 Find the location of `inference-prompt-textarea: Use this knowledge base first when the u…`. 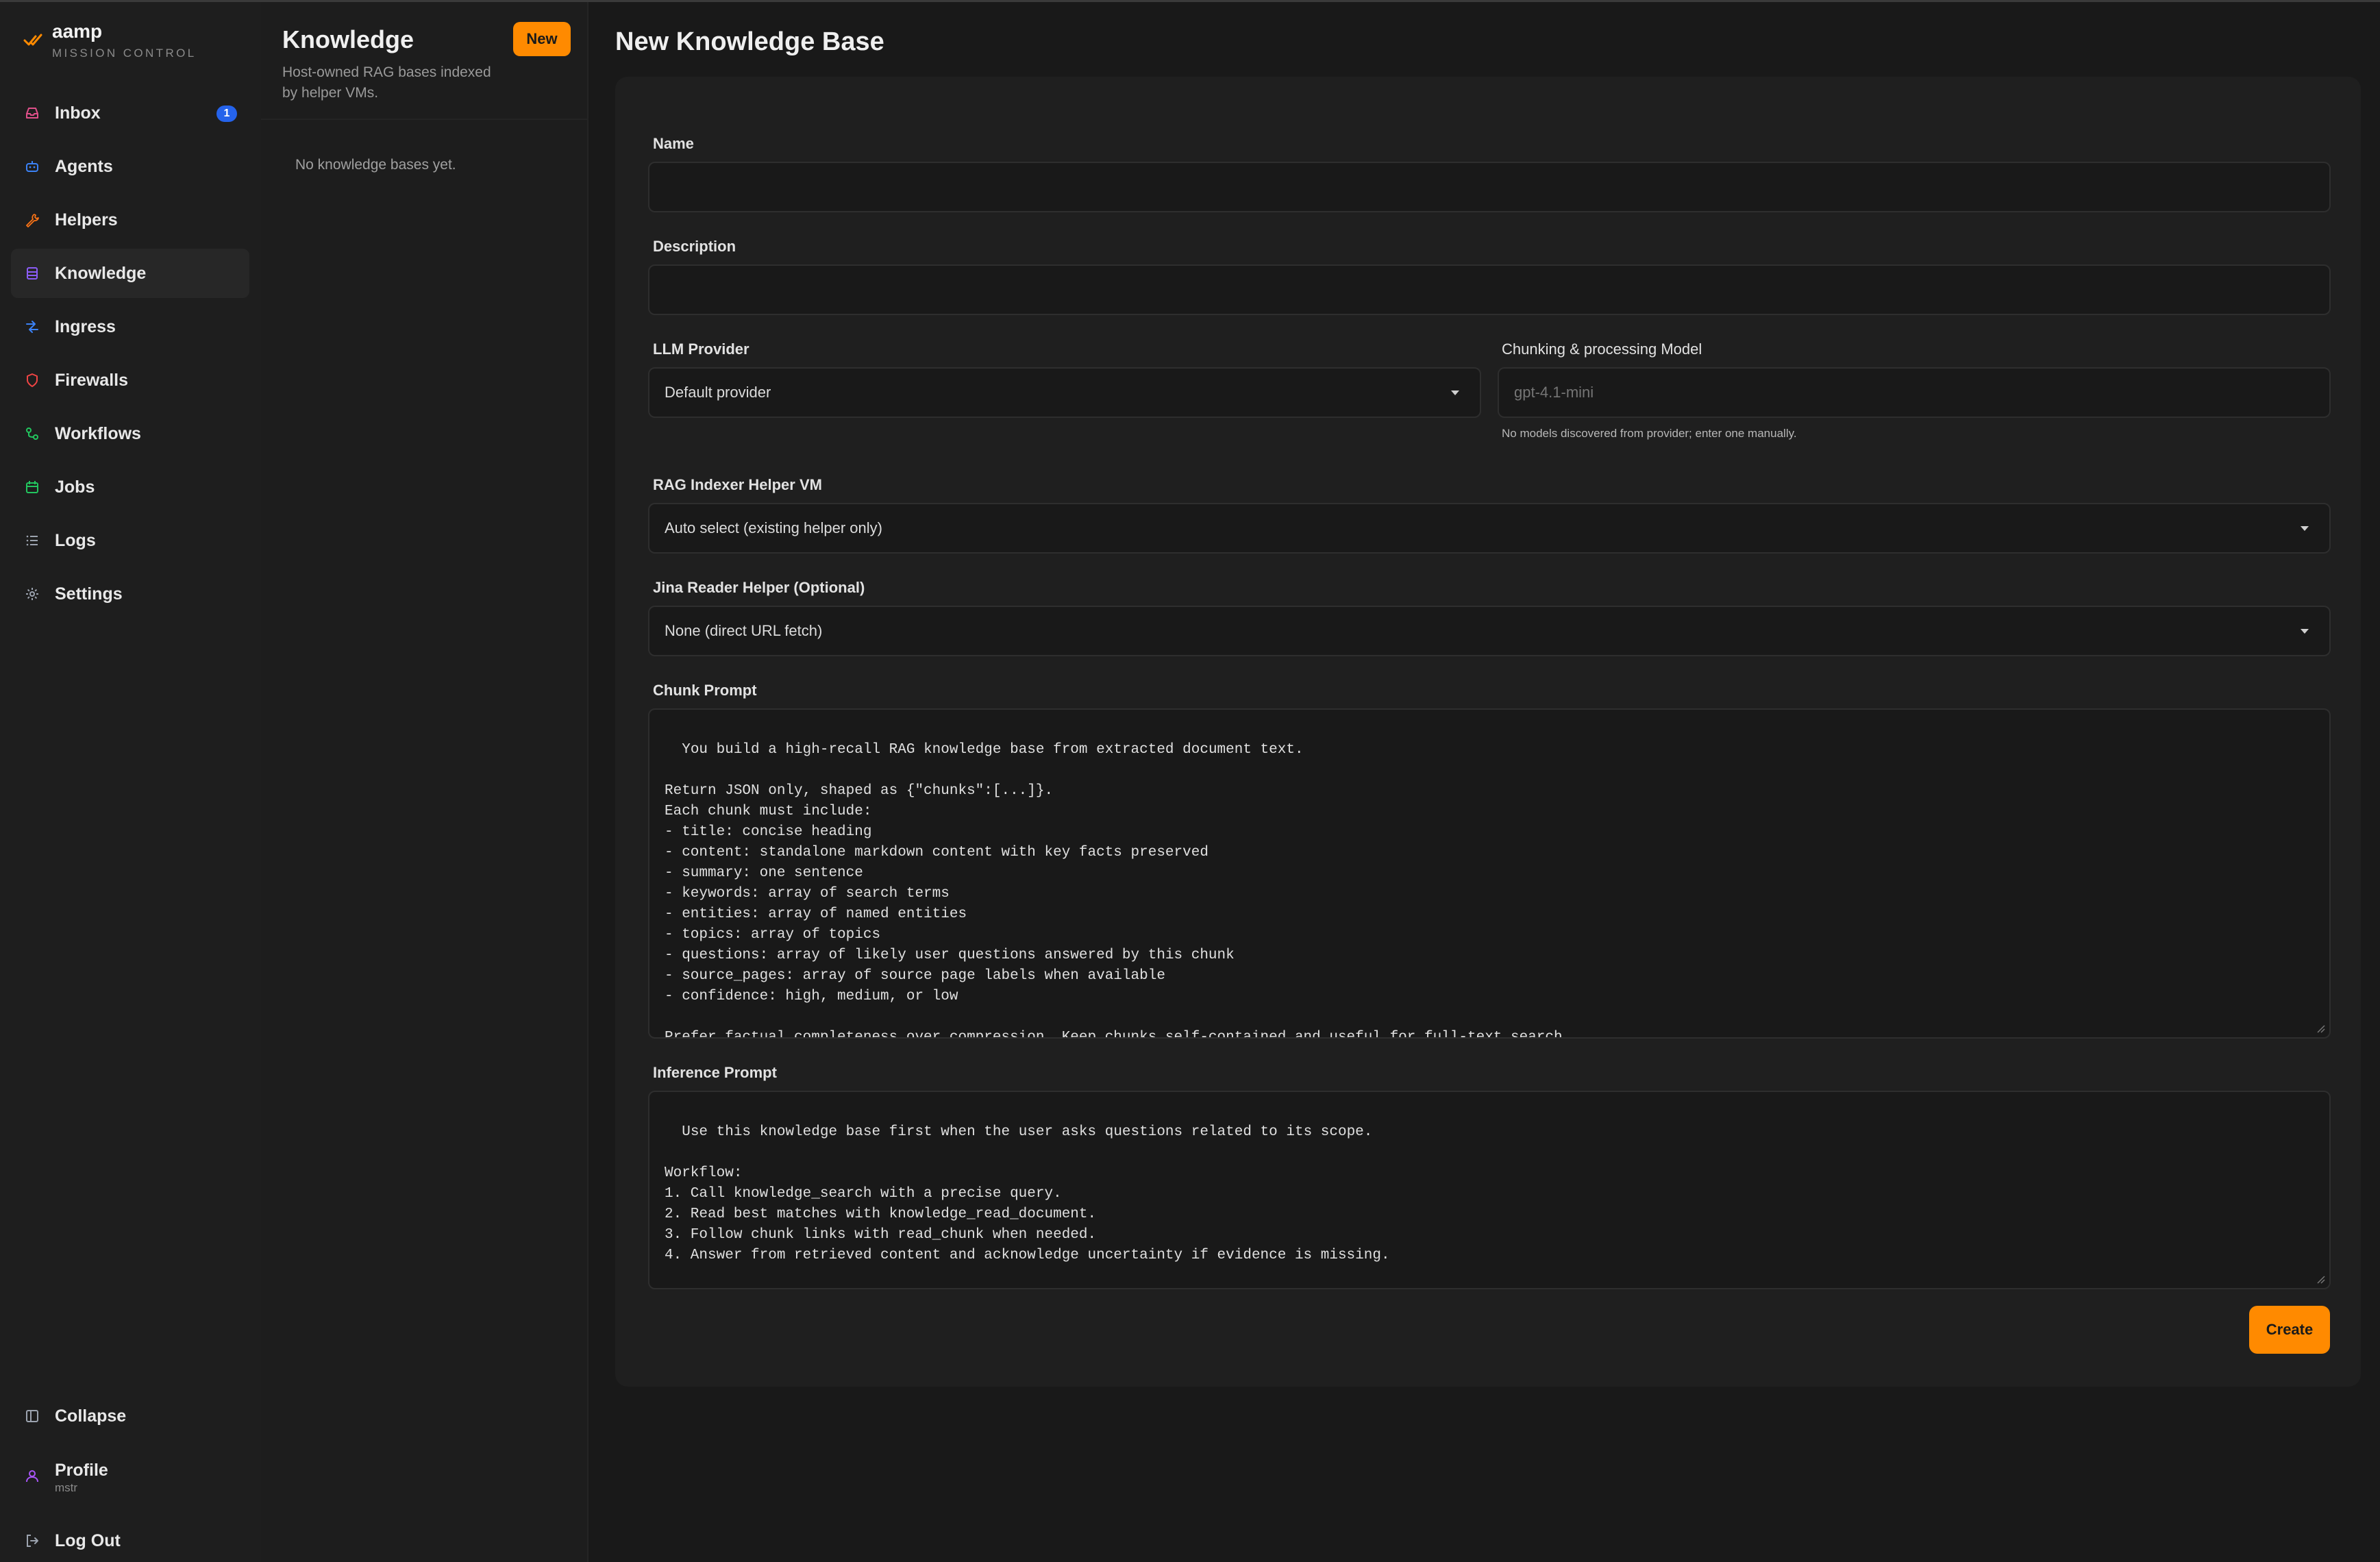

inference-prompt-textarea: Use this knowledge base first when the u… is located at coordinates (1489, 1190).